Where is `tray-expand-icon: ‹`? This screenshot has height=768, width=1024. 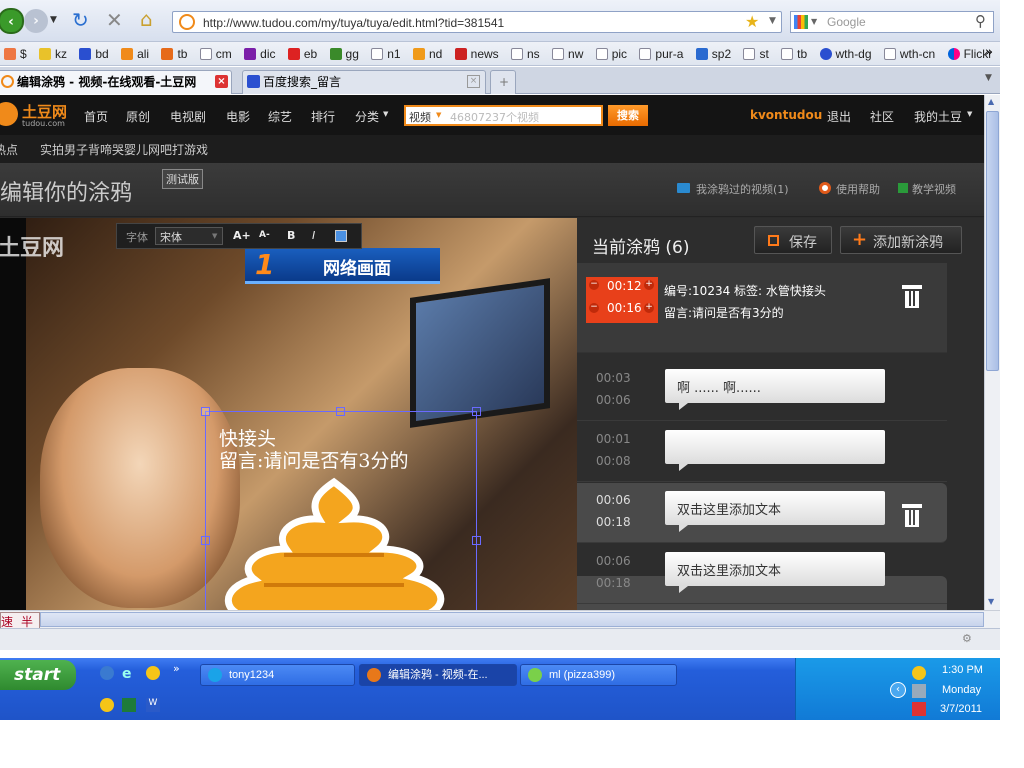
tray-expand-icon: ‹ is located at coordinates (898, 690).